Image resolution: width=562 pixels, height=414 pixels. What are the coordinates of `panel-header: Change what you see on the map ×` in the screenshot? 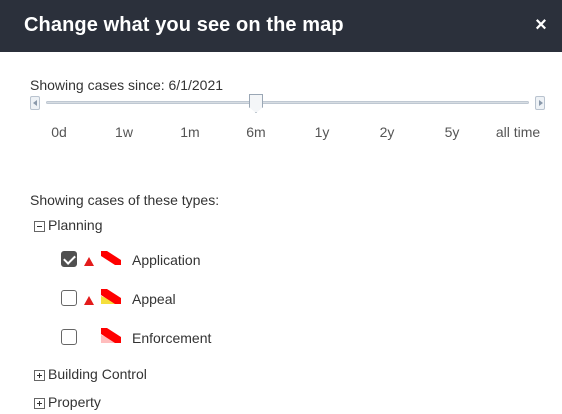 It's located at (281, 26).